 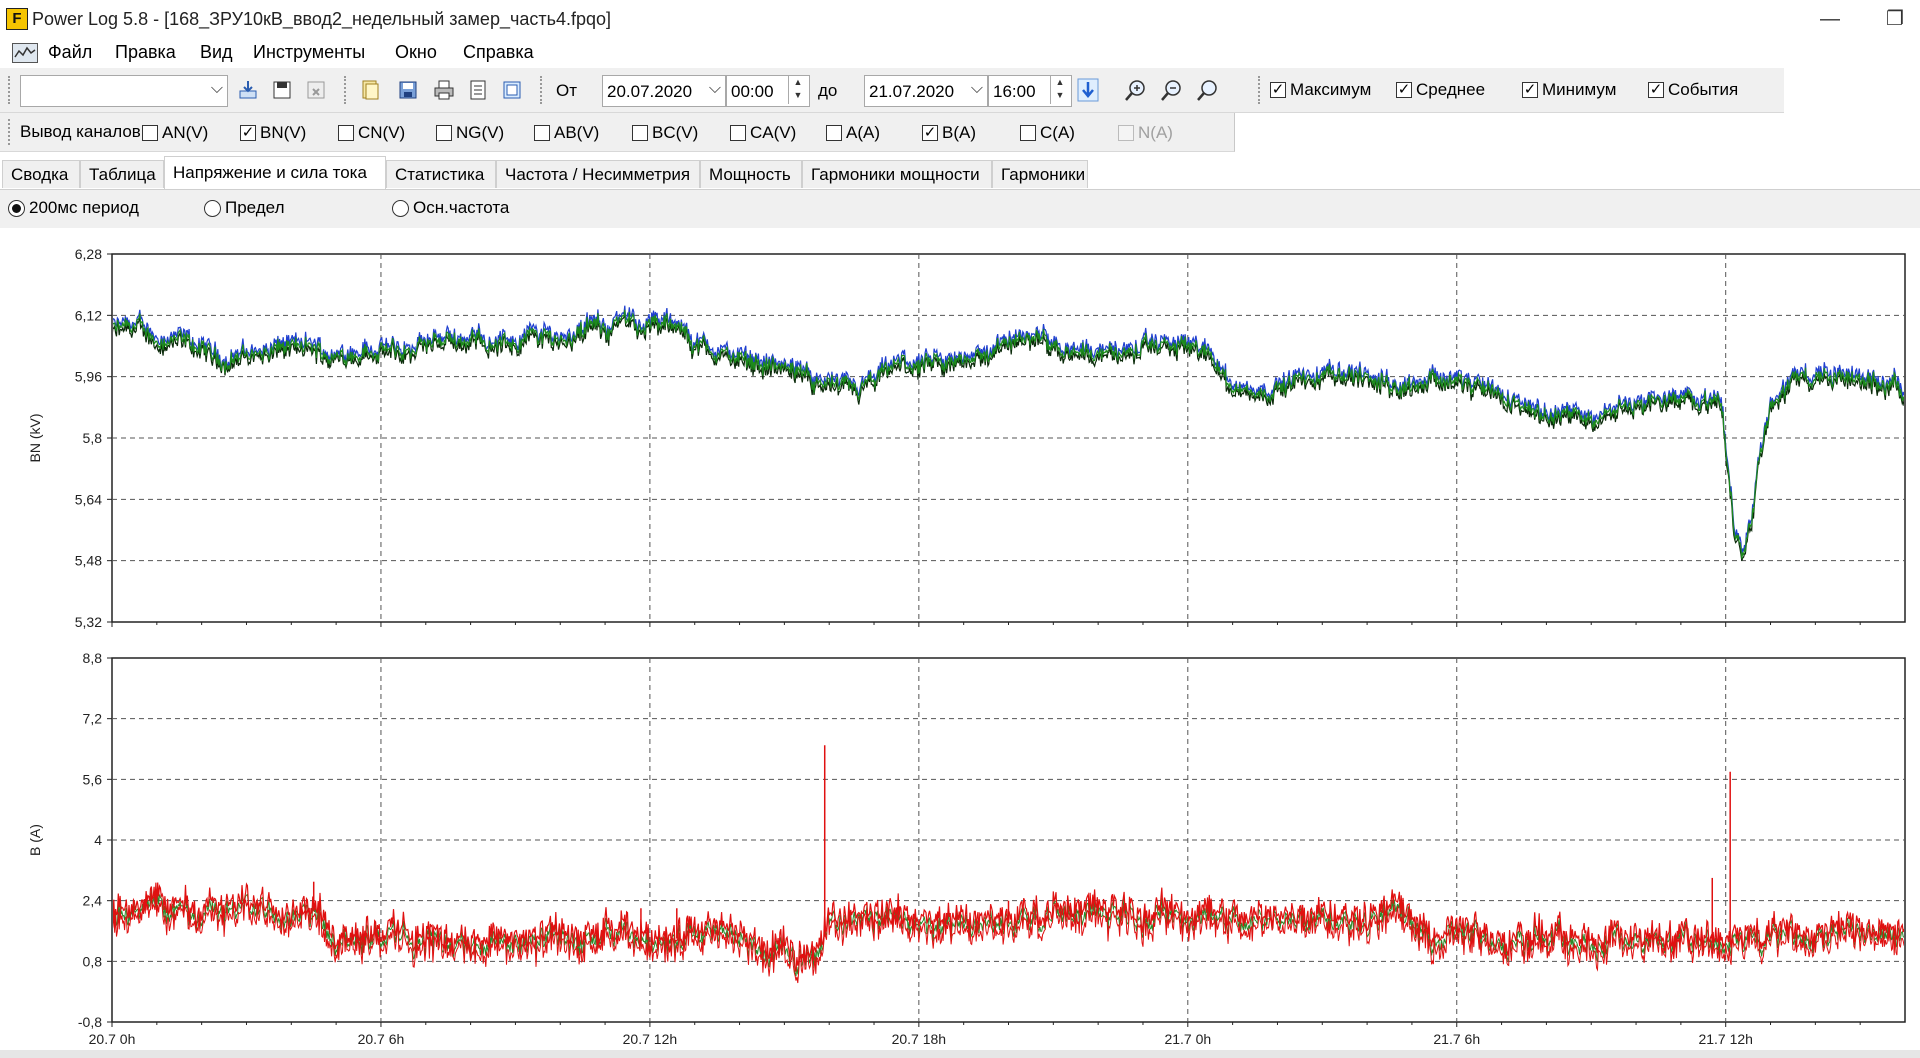 What do you see at coordinates (70, 52) in the screenshot?
I see `menu-file: Файл` at bounding box center [70, 52].